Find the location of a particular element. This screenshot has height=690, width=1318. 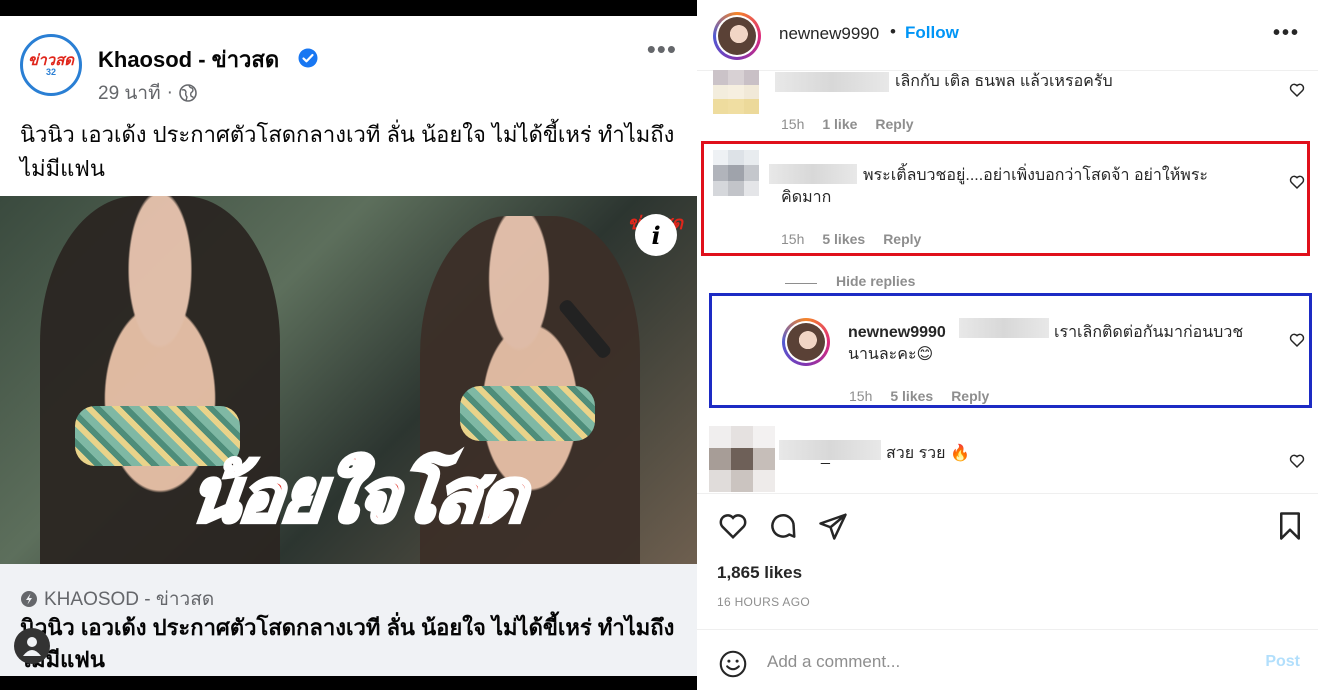

comment-text: เลิกกับ เติล ธนพล แล้วเหรอครับ is located at coordinates (1004, 81).